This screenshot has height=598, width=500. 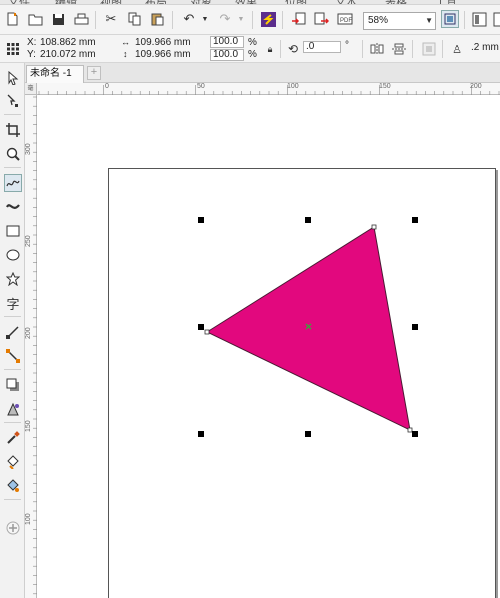 I want to click on to-curves-icon, so click(x=429, y=49).